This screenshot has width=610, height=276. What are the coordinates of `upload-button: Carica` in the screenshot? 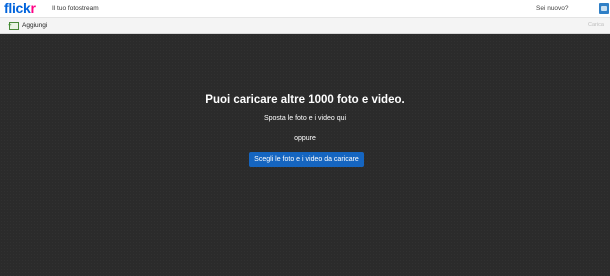 It's located at (596, 25).